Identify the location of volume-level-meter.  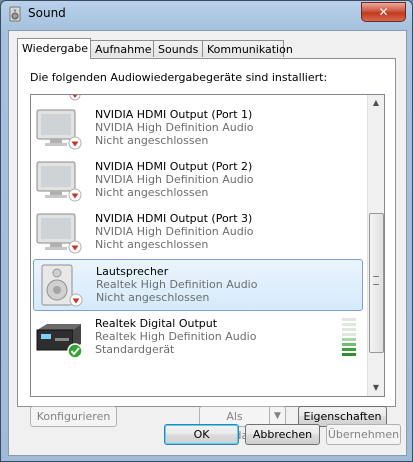
(349, 338).